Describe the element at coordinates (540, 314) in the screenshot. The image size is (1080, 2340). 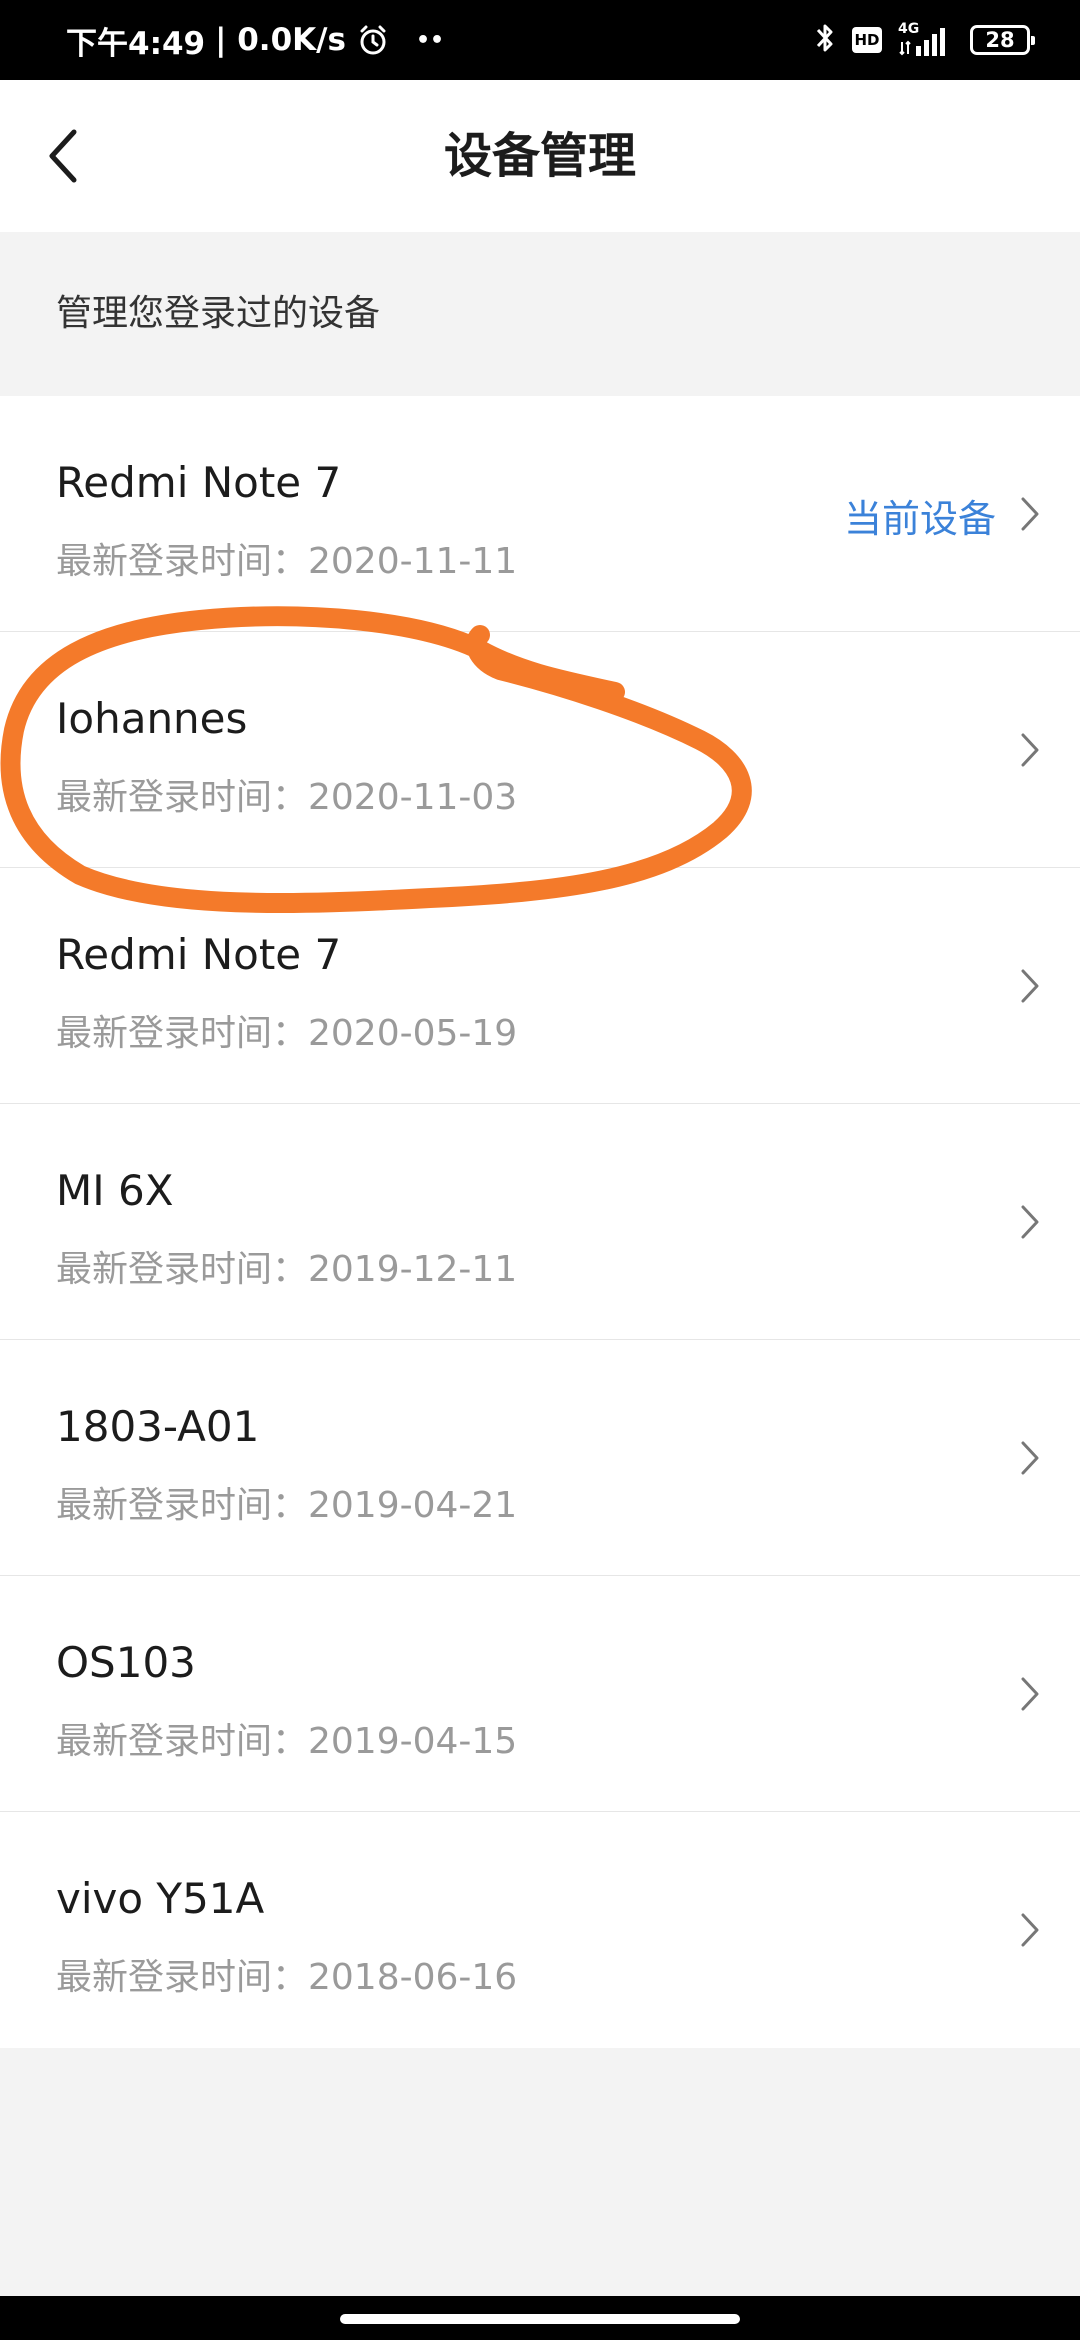
I see `section-hint: 管理您登录过的设备` at that location.